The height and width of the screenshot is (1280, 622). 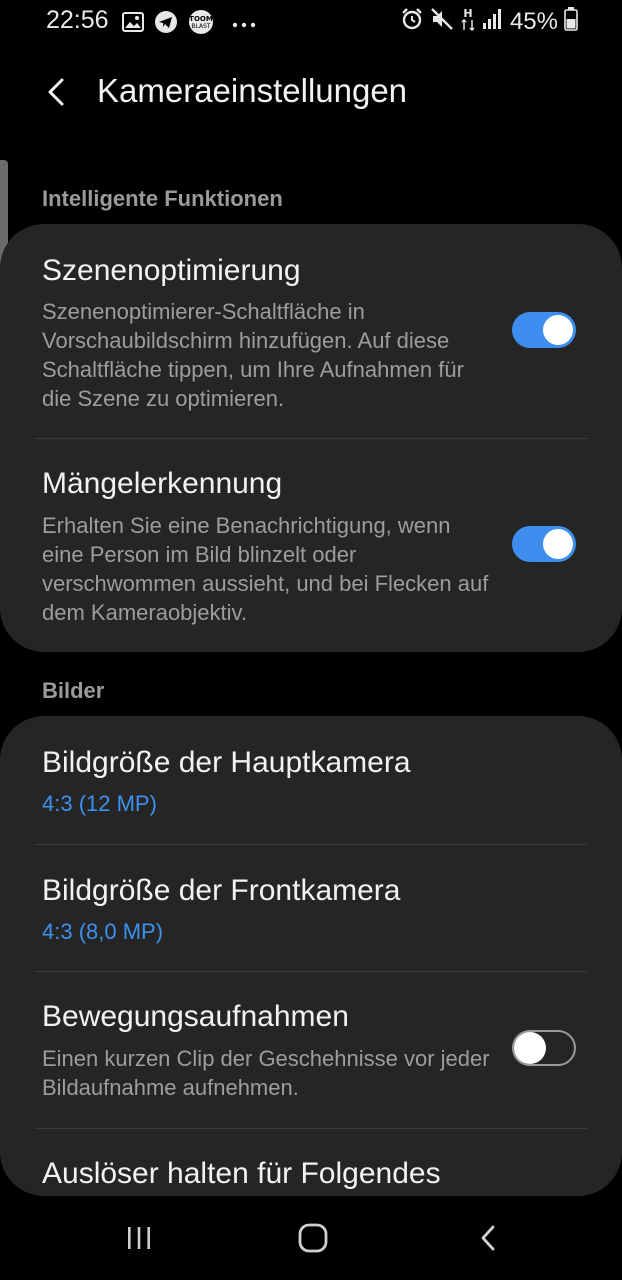 What do you see at coordinates (103, 931) in the screenshot?
I see `setting-value: 4:3 (8,0 MP)` at bounding box center [103, 931].